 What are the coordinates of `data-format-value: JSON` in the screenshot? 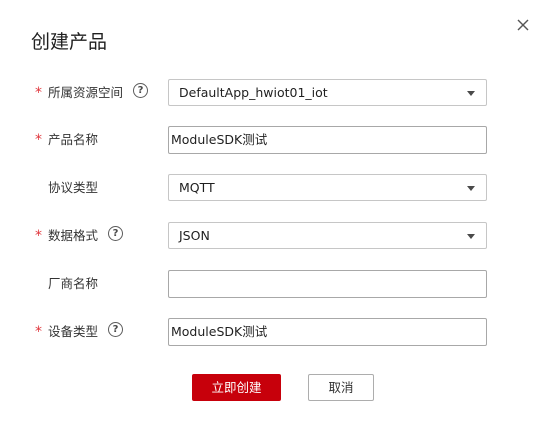 It's located at (194, 235).